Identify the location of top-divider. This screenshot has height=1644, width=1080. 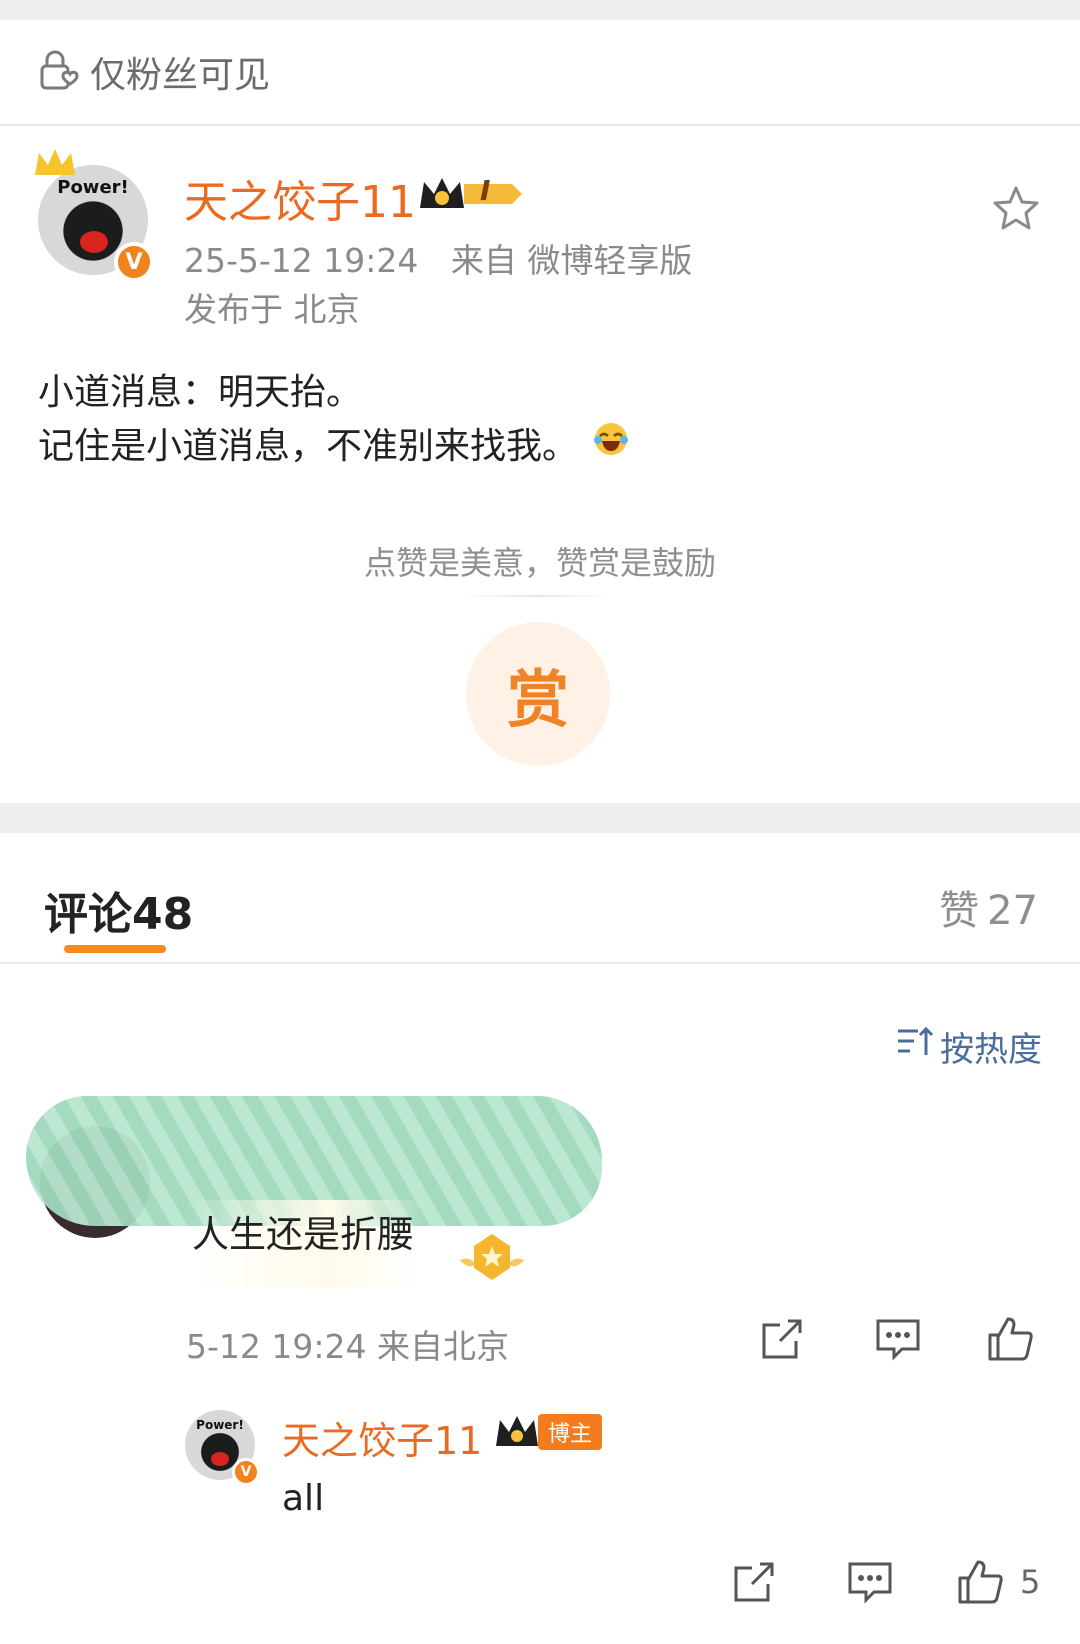
(540, 10).